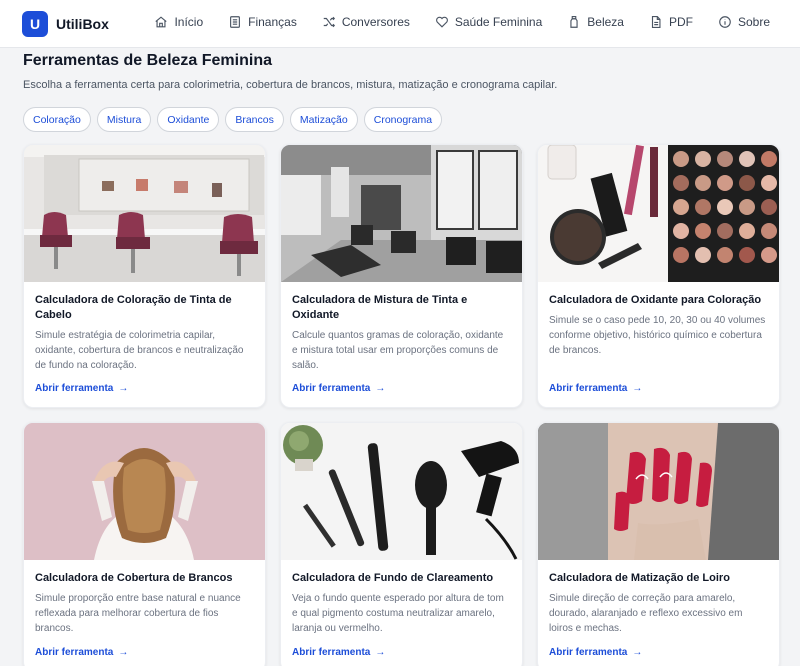  Describe the element at coordinates (57, 119) in the screenshot. I see `chip-coloracao: Coloração` at that location.